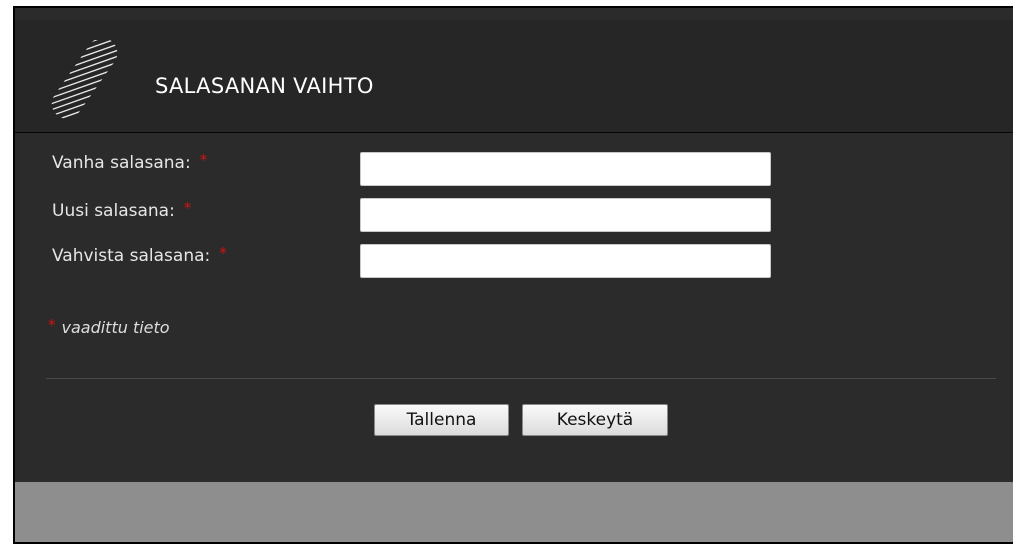 This screenshot has width=1013, height=547. I want to click on new-password-label-text: Uusi salasana:, so click(113, 211).